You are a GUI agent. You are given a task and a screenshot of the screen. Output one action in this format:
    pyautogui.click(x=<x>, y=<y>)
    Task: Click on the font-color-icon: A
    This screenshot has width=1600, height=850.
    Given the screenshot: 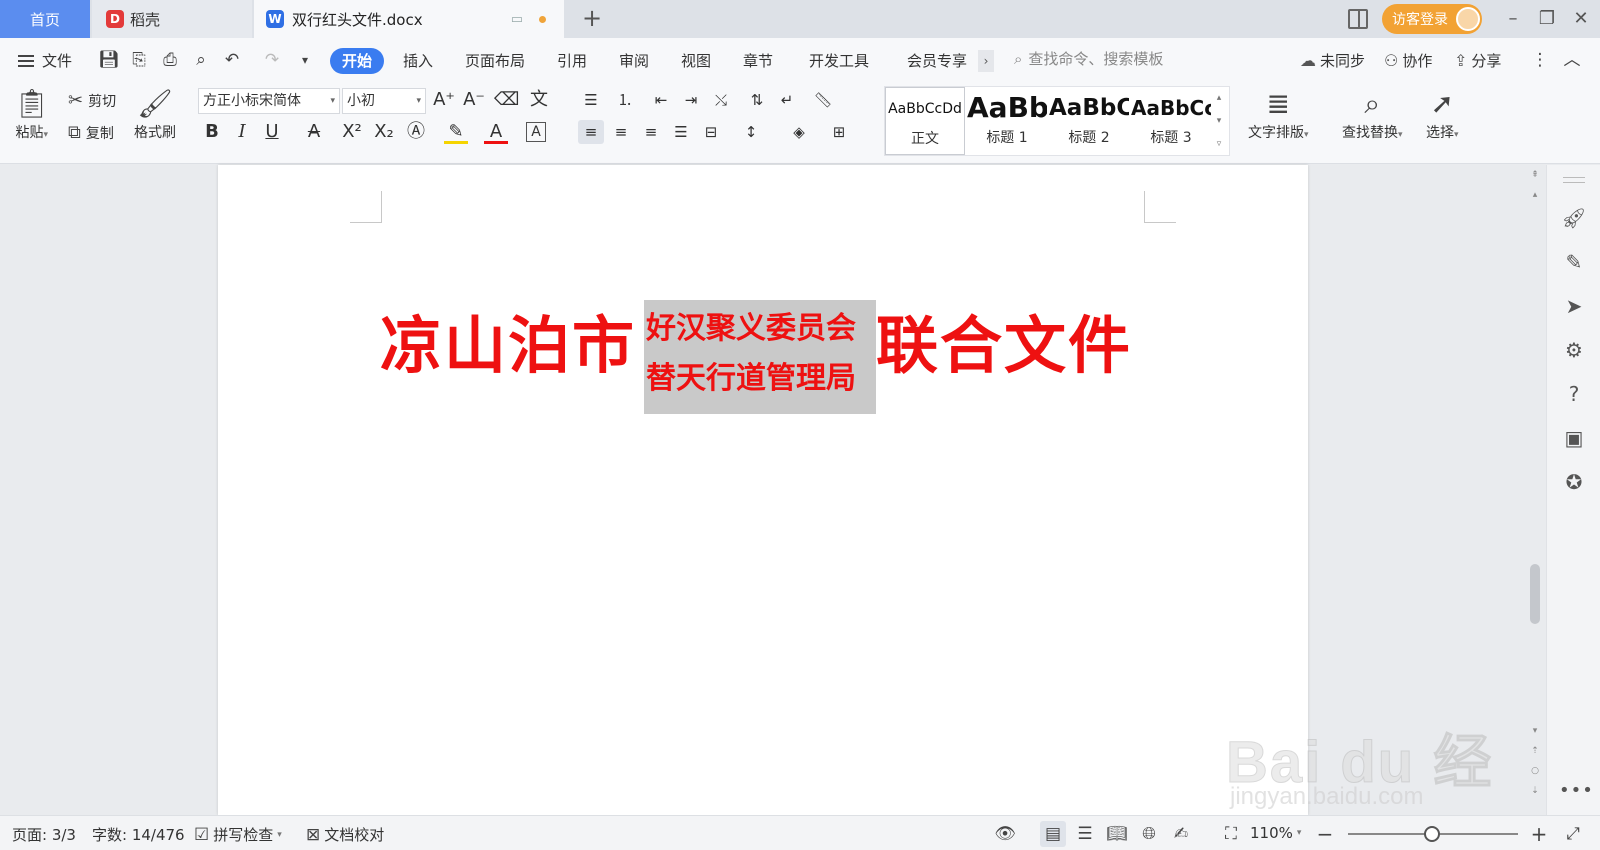 What is the action you would take?
    pyautogui.click(x=496, y=132)
    